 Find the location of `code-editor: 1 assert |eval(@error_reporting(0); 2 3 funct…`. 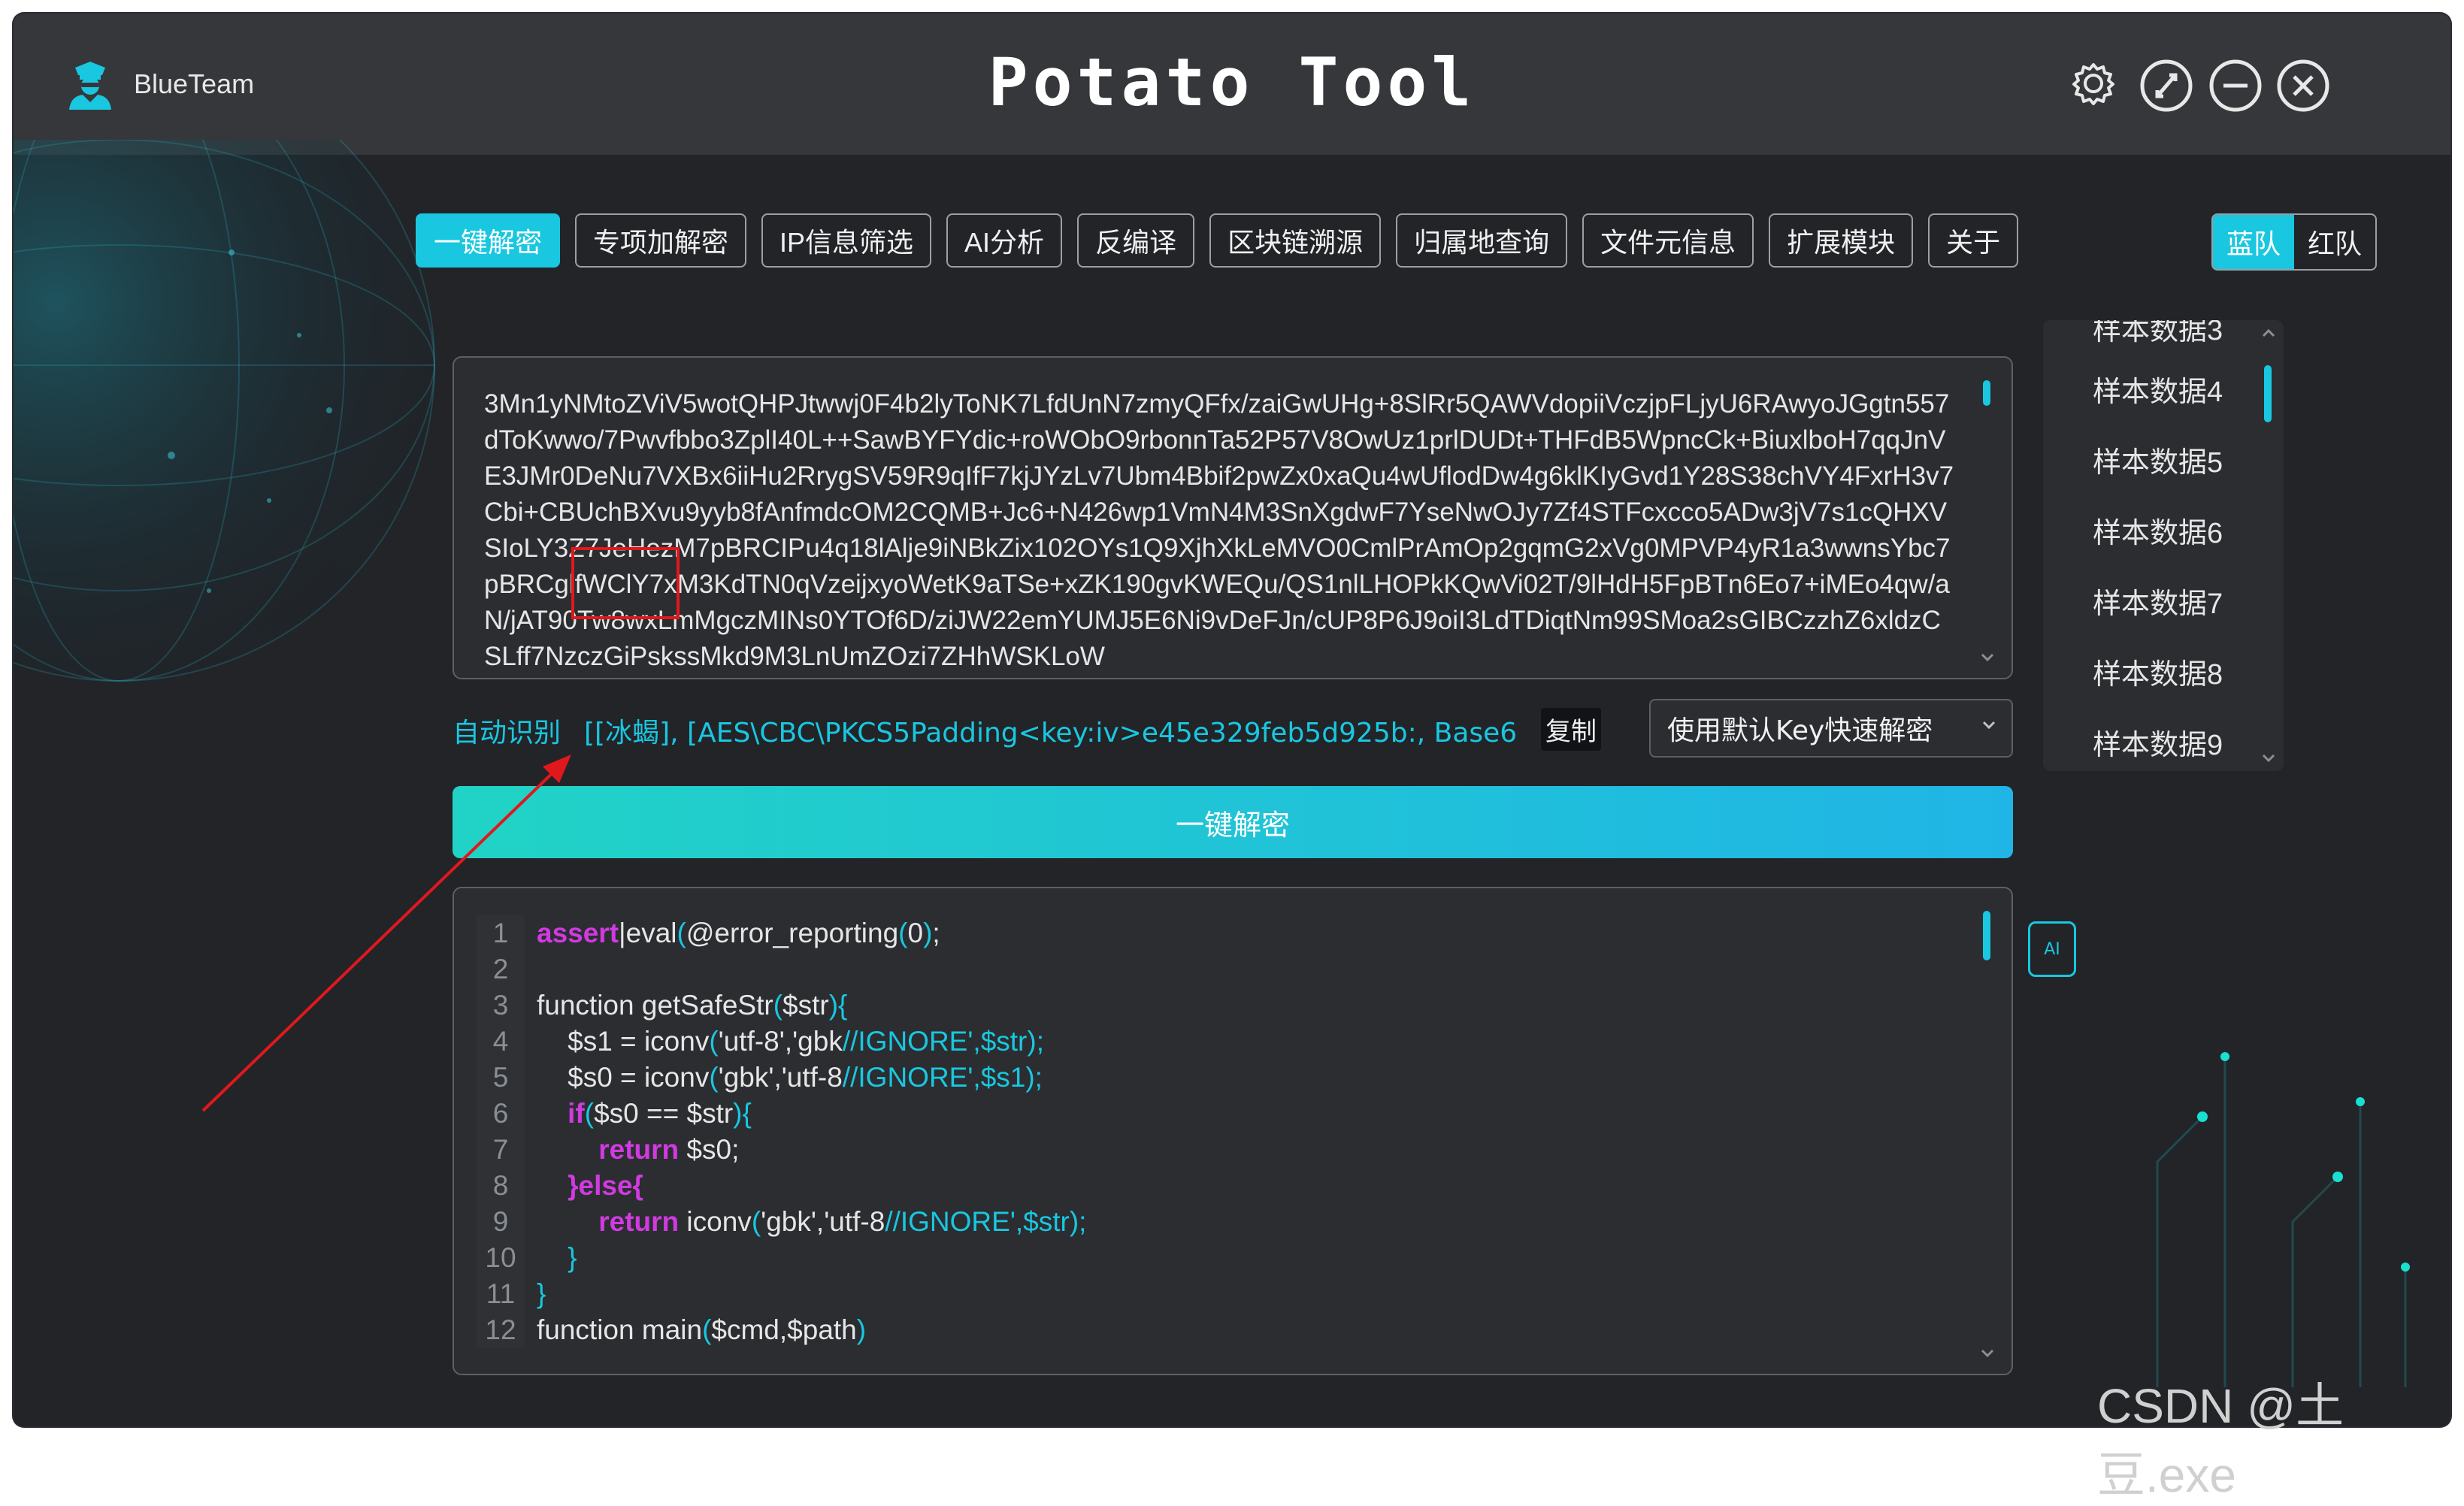

code-editor: 1 assert |eval(@error_reporting(0); 2 3 funct… is located at coordinates (781, 1131).